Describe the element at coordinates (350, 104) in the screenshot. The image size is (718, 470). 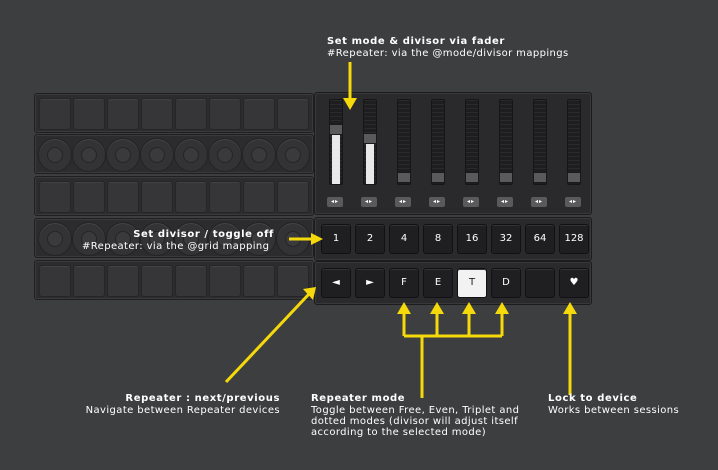
I see `fader-arrow-head` at that location.